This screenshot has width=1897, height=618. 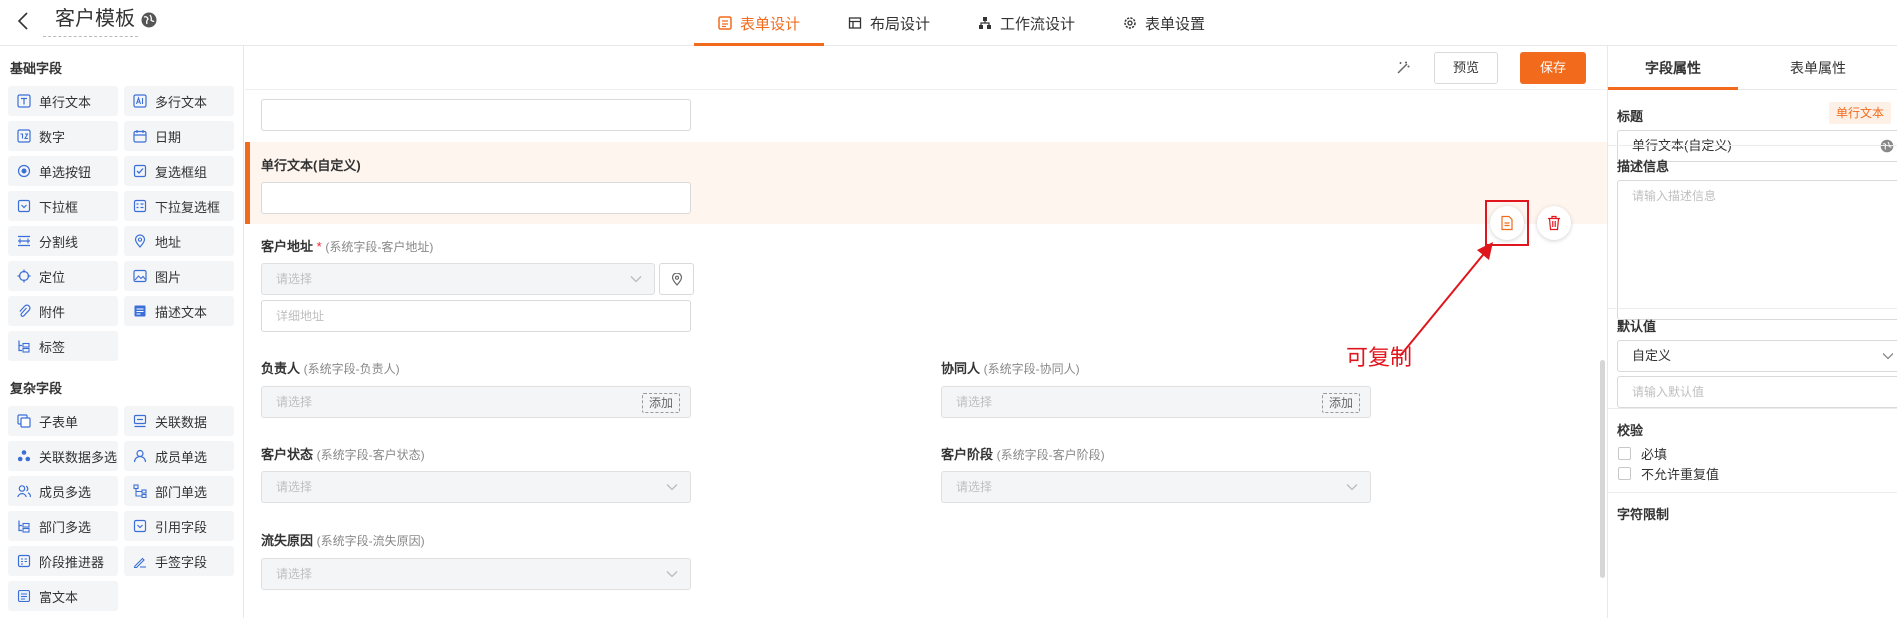 What do you see at coordinates (52, 347) in the screenshot?
I see `palette-item-label: 标签` at bounding box center [52, 347].